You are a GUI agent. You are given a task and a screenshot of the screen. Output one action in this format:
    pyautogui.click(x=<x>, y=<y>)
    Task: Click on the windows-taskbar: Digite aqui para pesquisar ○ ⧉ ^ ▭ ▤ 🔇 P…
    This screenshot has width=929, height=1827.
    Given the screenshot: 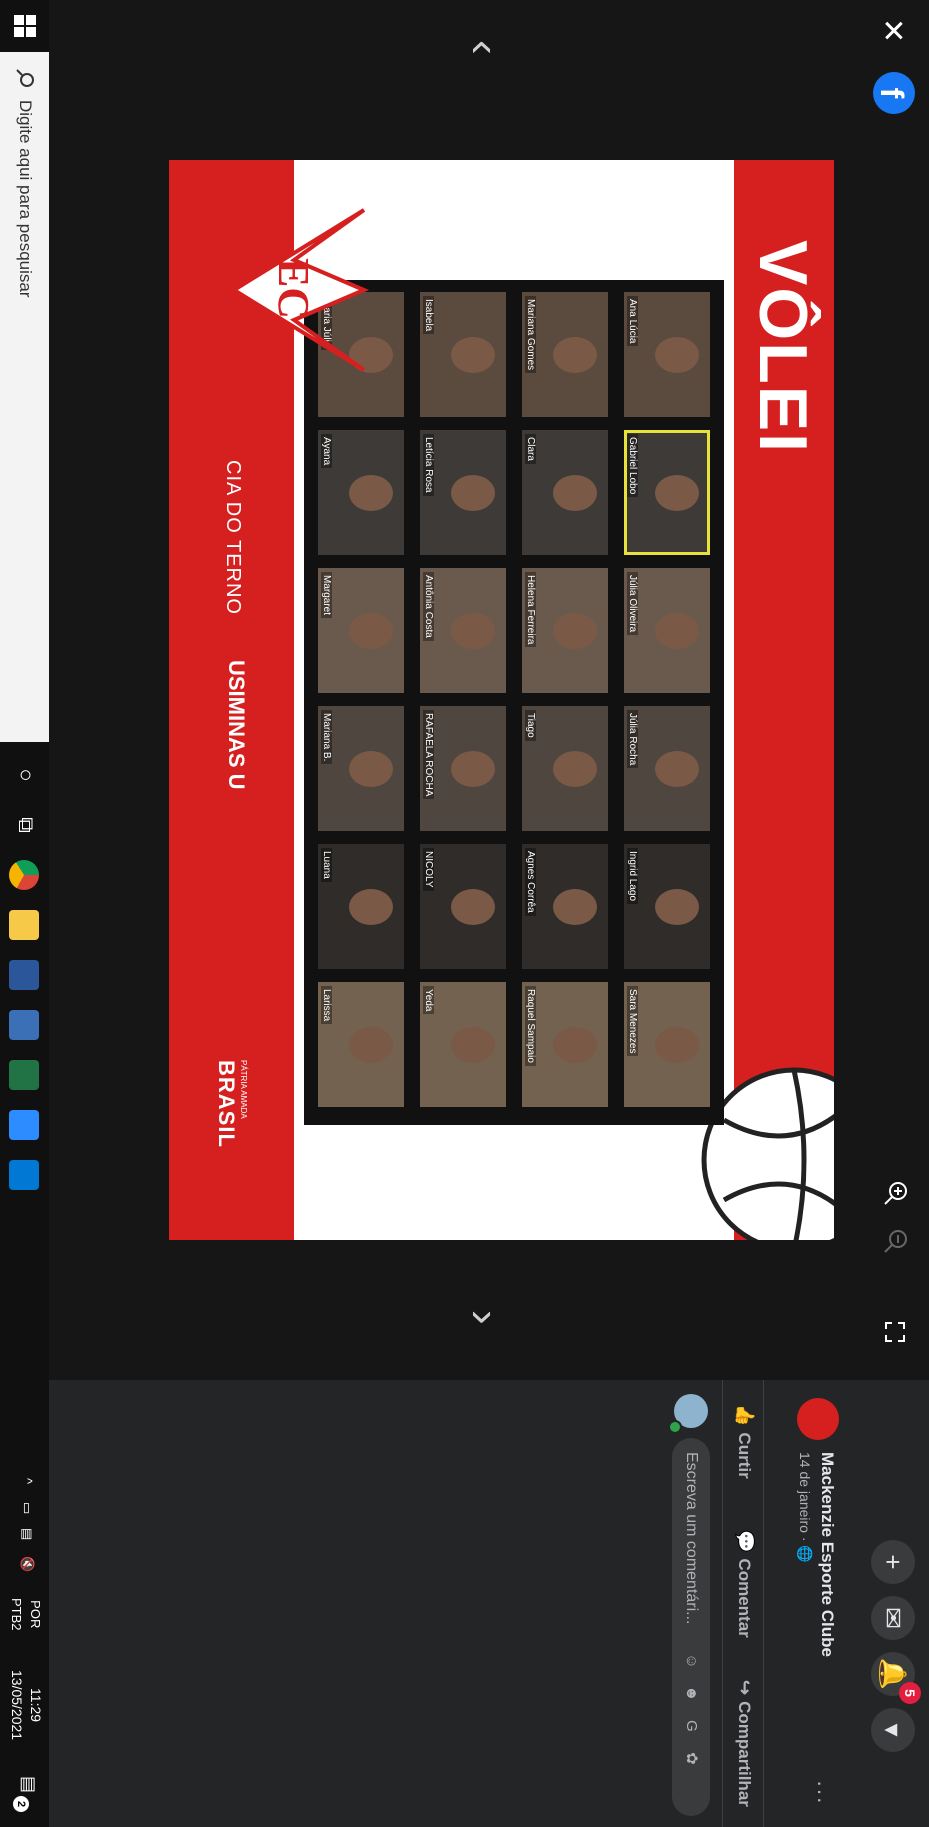 What is the action you would take?
    pyautogui.click(x=24, y=913)
    